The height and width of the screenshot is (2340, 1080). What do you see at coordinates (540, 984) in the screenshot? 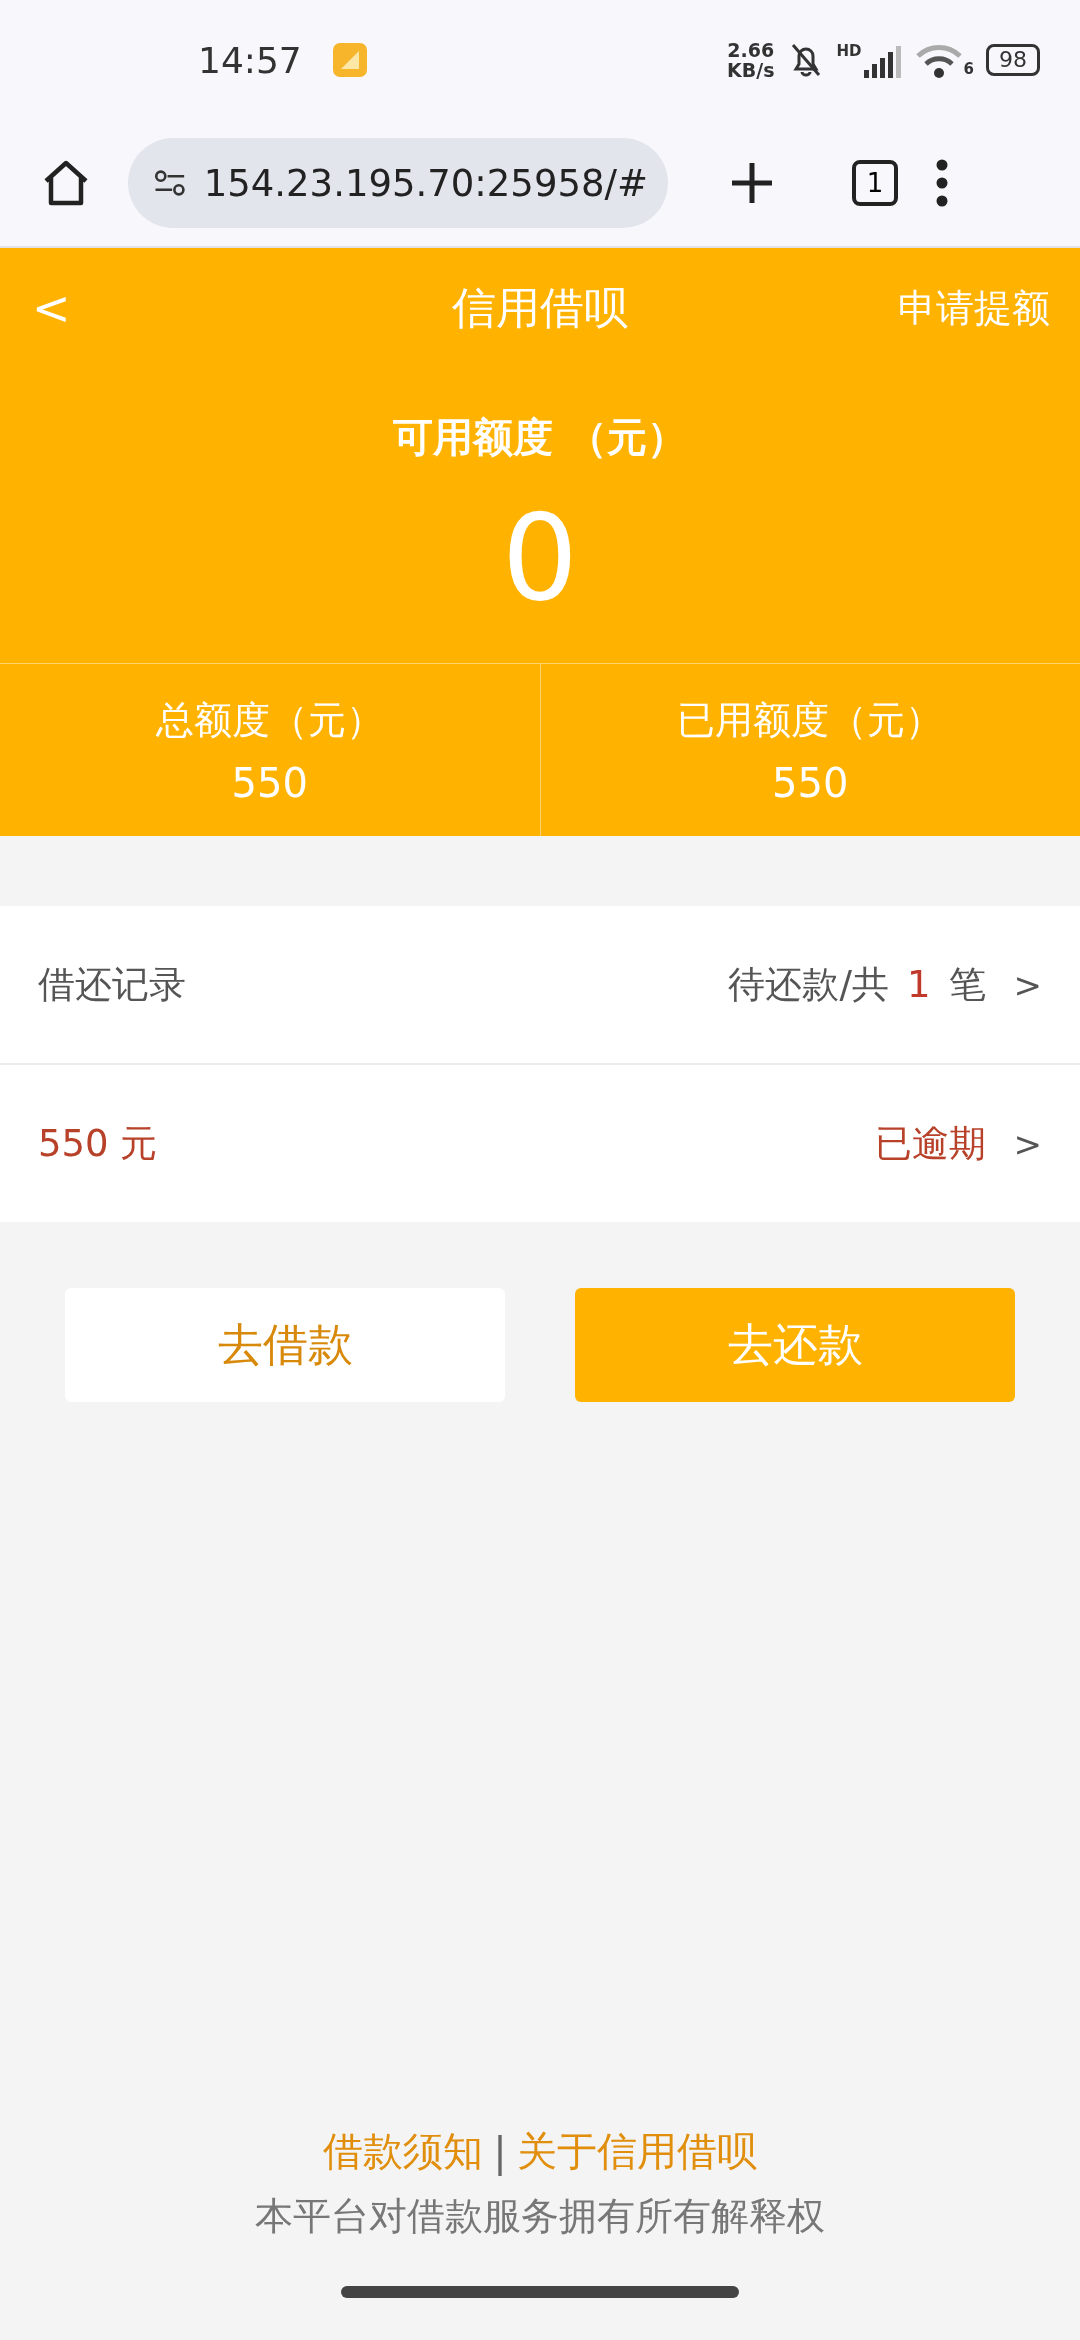
I see `records-row: 借还记录 待还款/共 1 笔 >` at bounding box center [540, 984].